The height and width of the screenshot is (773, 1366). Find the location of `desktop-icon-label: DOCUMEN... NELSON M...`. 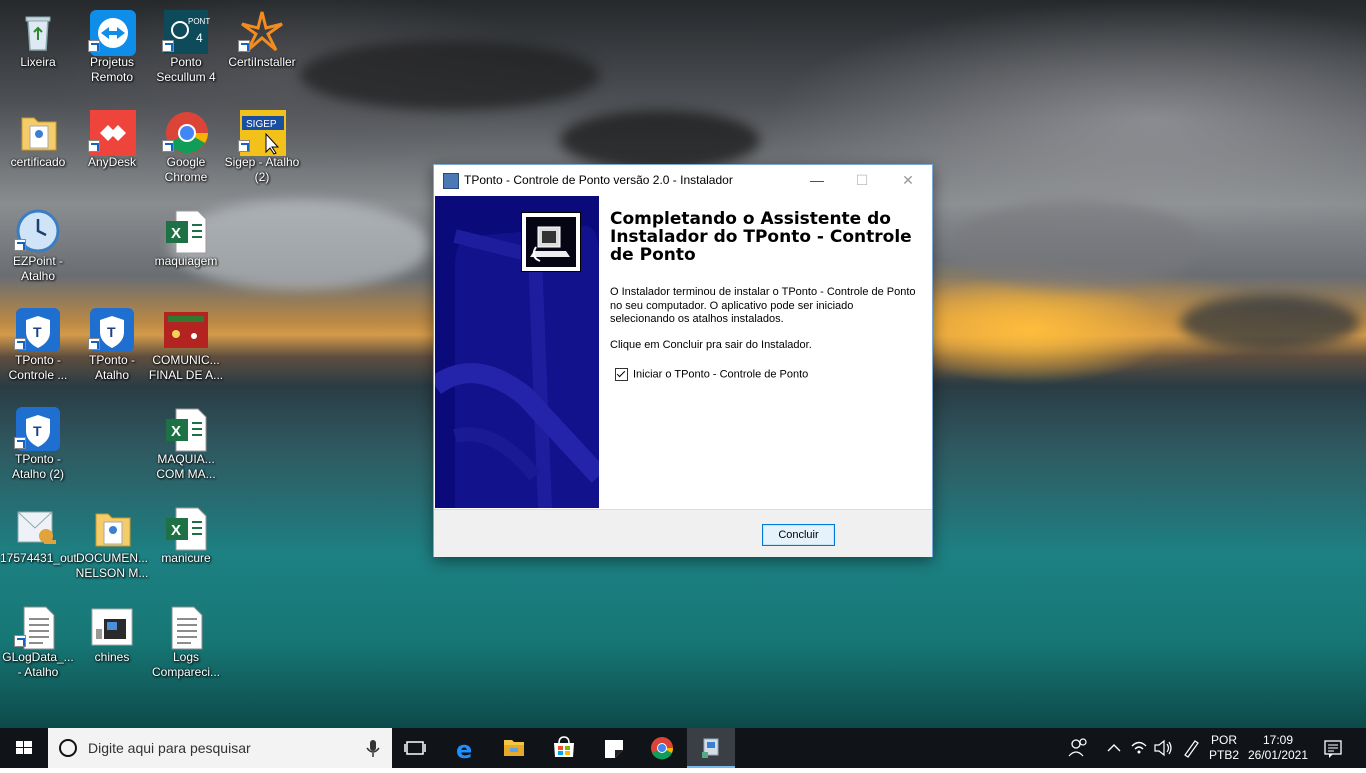

desktop-icon-label: DOCUMEN... NELSON M... is located at coordinates (112, 565).